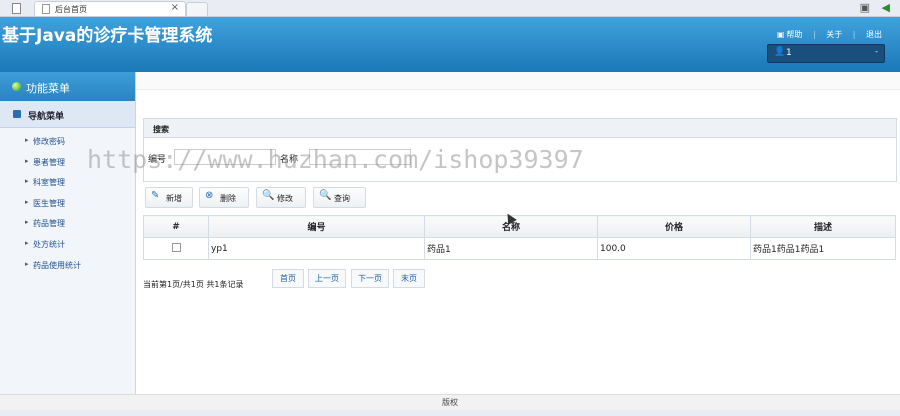  Describe the element at coordinates (49, 224) in the screenshot. I see `sidebar-item-label: 药品管理` at that location.